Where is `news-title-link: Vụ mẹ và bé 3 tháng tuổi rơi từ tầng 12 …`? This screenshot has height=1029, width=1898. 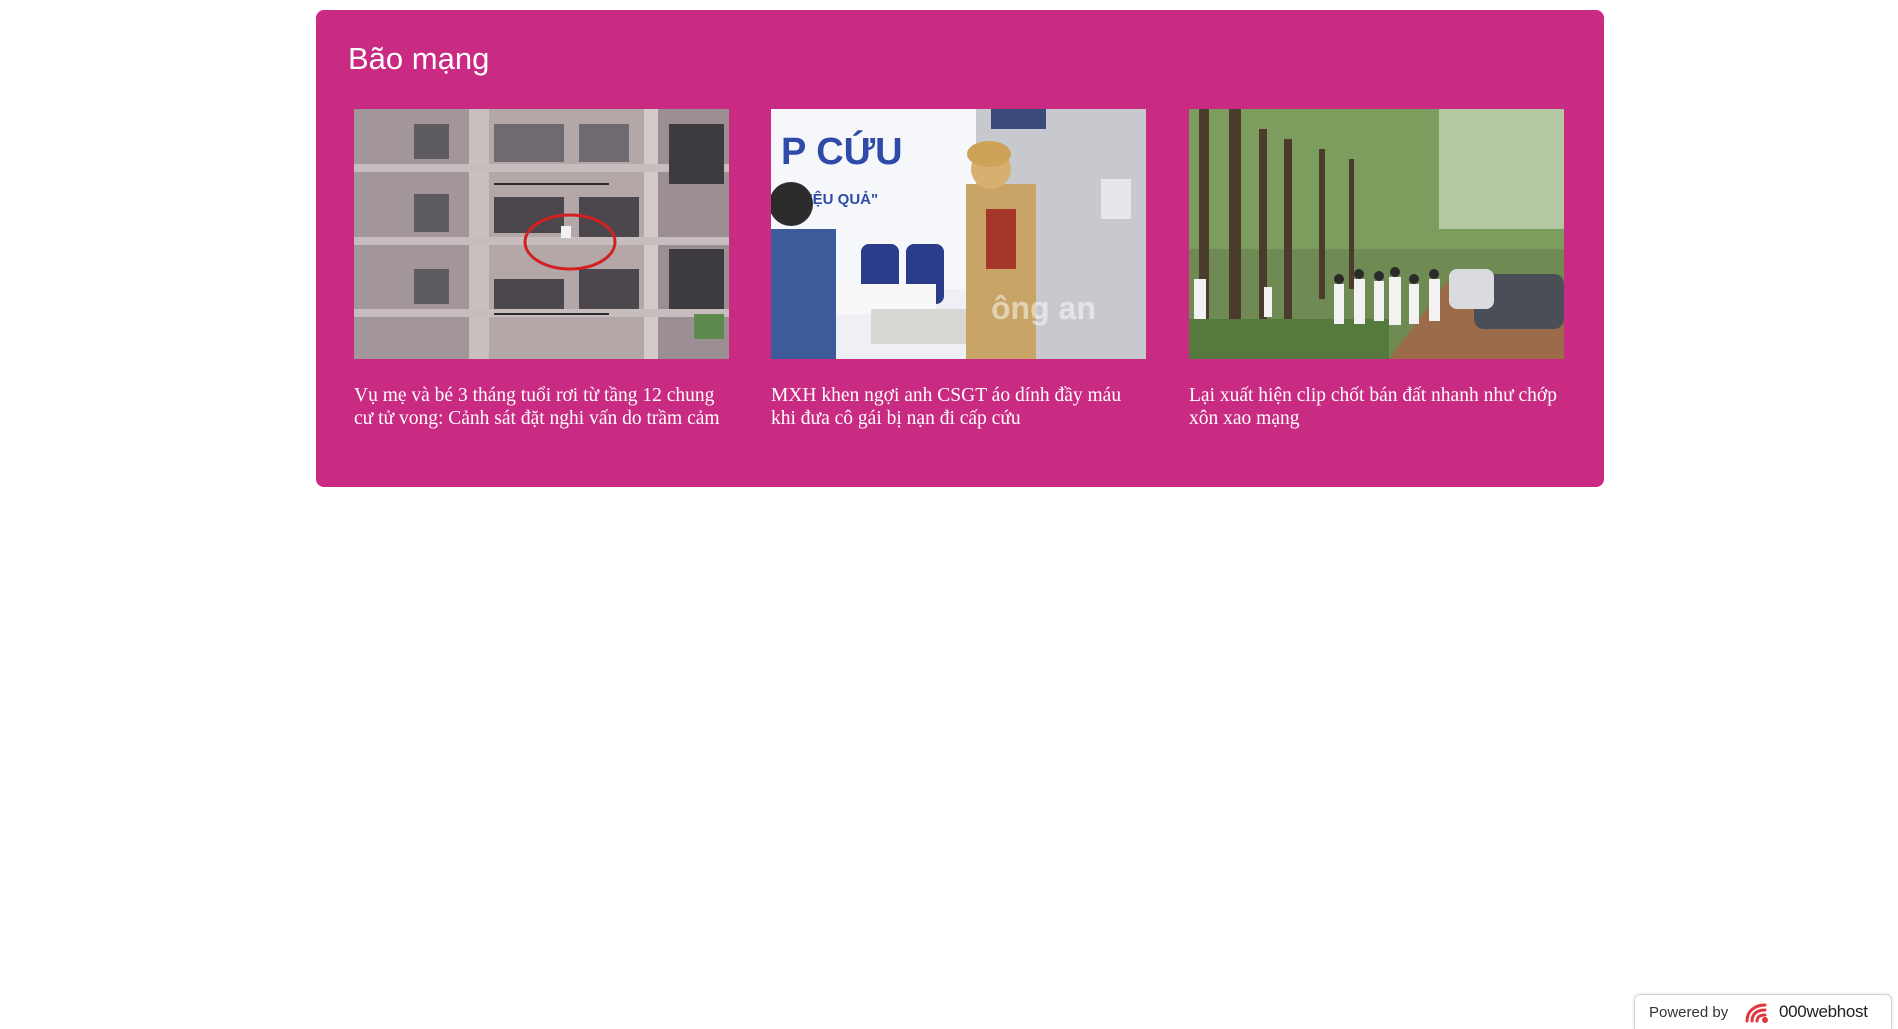 news-title-link: Vụ mẹ và bé 3 tháng tuổi rơi từ tầng 12 … is located at coordinates (541, 407).